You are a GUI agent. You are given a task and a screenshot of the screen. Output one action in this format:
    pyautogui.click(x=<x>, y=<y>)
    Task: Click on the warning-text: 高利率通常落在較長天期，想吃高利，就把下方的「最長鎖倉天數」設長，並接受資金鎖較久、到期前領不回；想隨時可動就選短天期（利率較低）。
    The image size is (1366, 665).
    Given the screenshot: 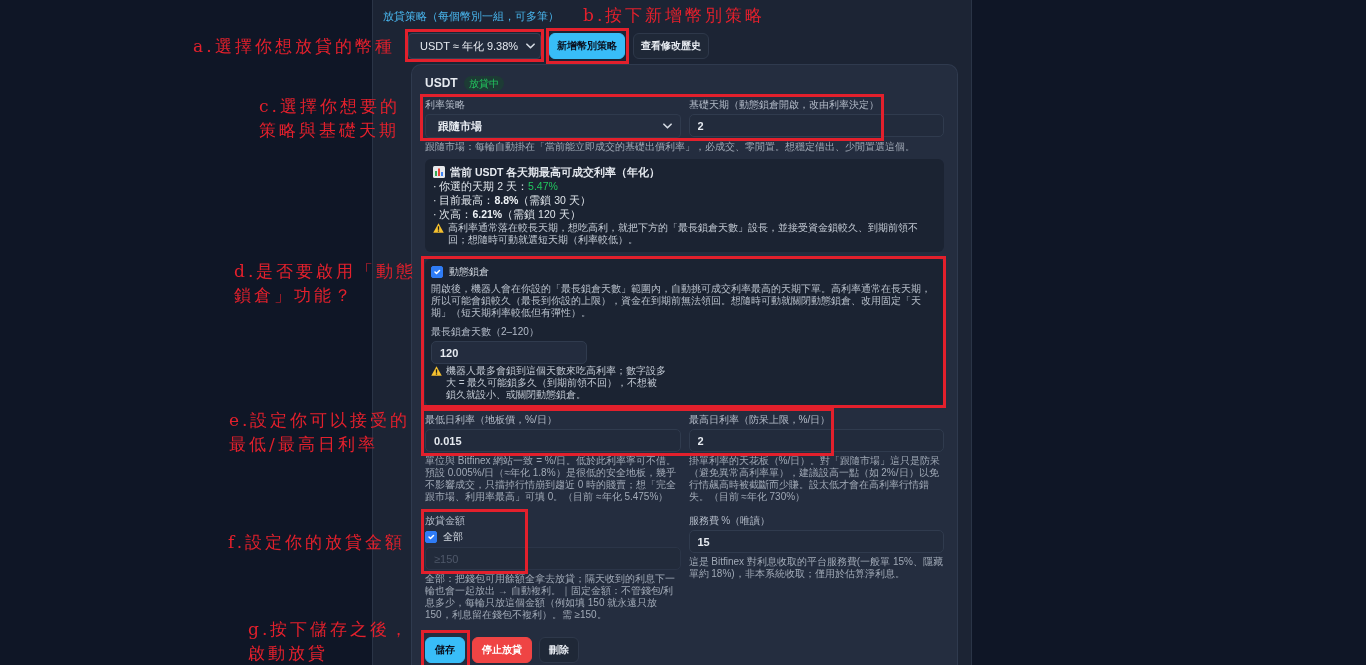 What is the action you would take?
    pyautogui.click(x=683, y=234)
    